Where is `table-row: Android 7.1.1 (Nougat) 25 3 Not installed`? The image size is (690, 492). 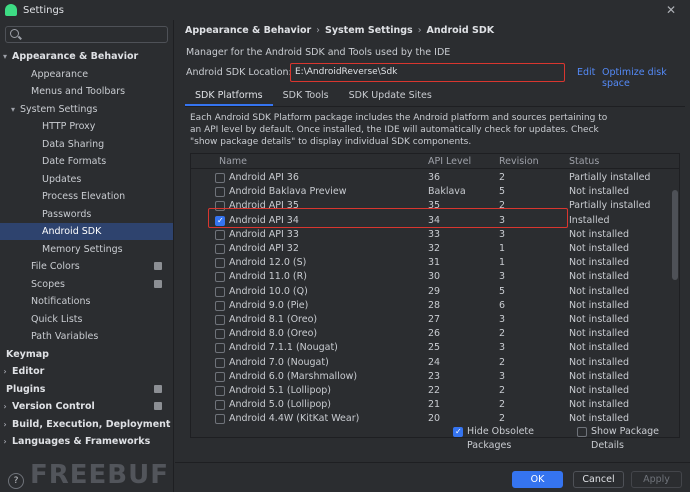
table-row: Android 7.1.1 (Nougat) 25 3 Not installed is located at coordinates (430, 348).